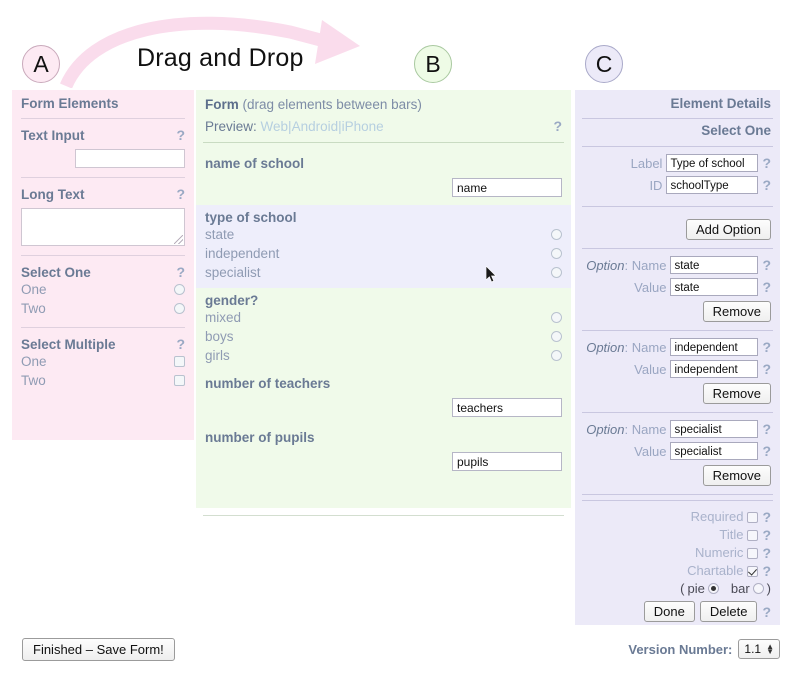 The height and width of the screenshot is (675, 792). What do you see at coordinates (383, 355) in the screenshot?
I see `form-option-row: girls` at bounding box center [383, 355].